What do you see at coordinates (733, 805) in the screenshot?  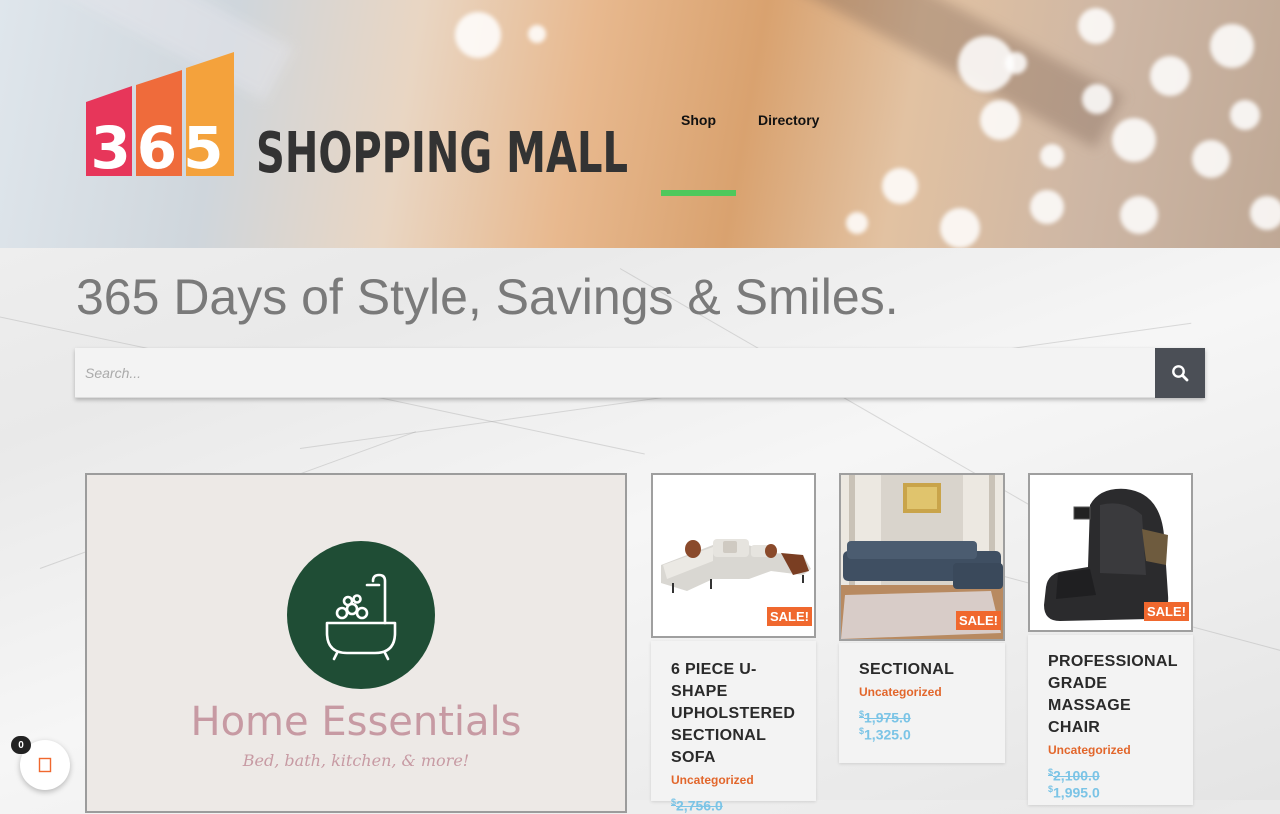 I see `price-original: $2,756.0` at bounding box center [733, 805].